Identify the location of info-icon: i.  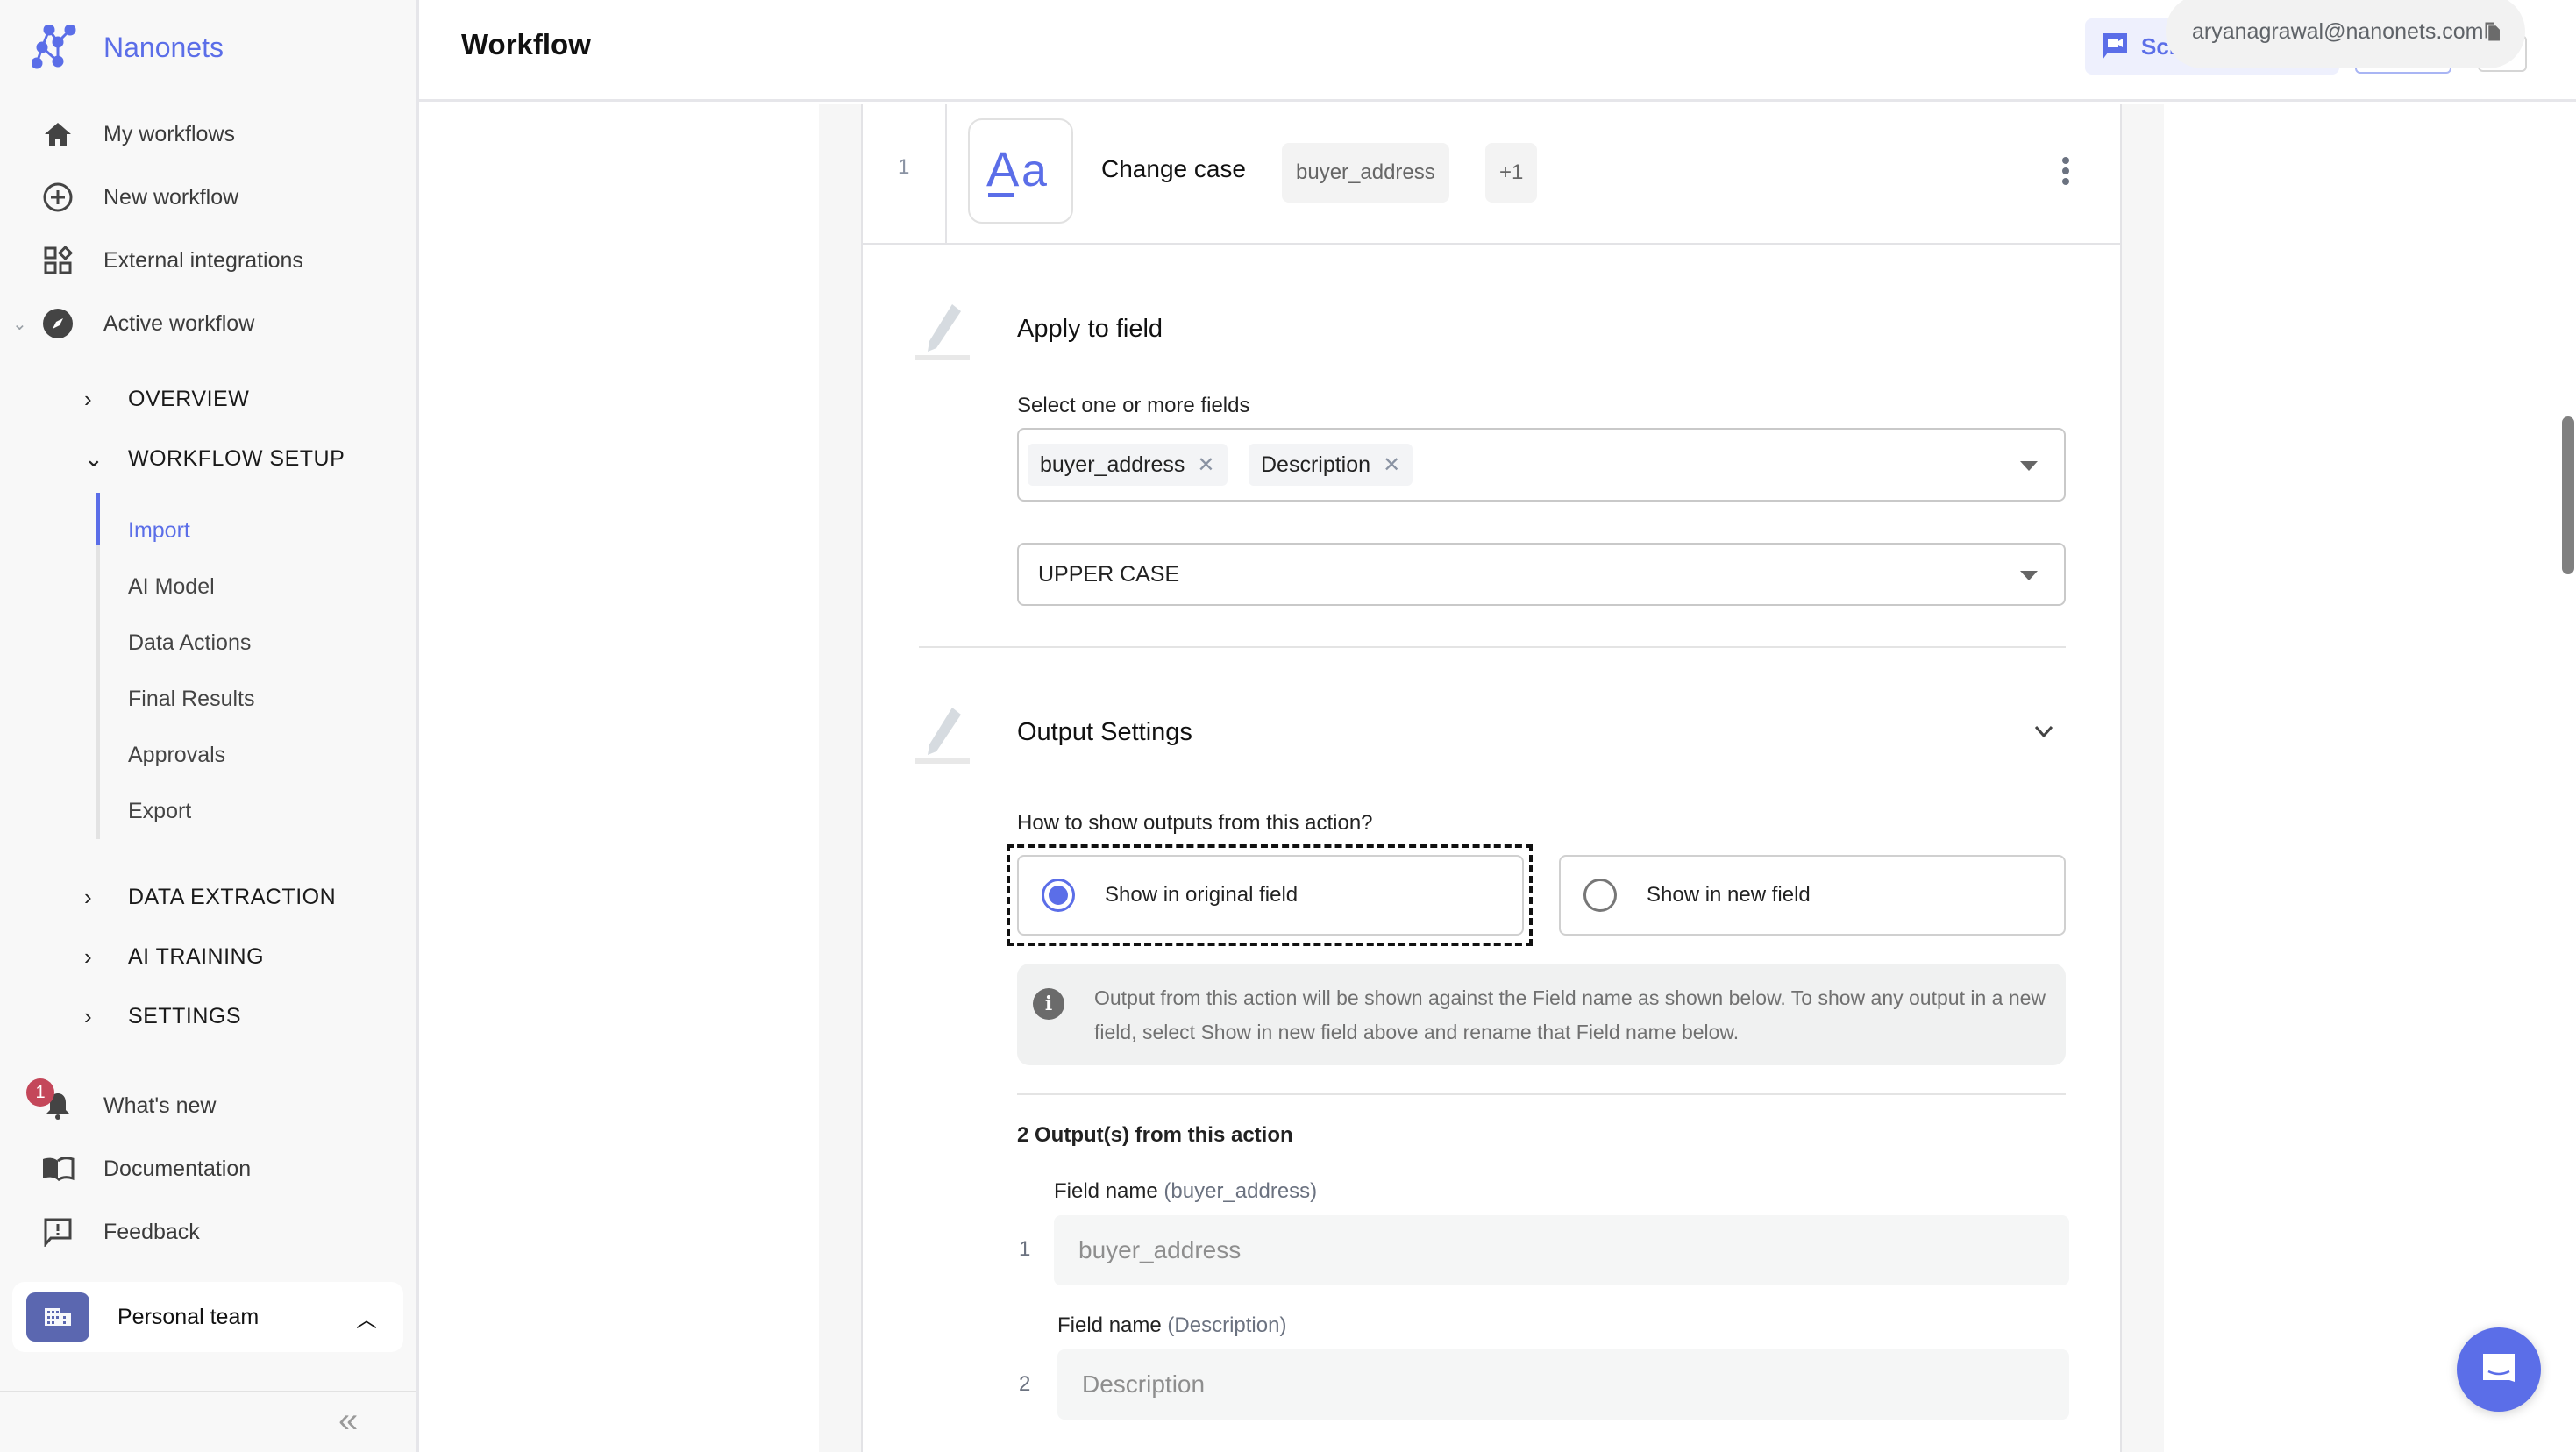
(1048, 1004).